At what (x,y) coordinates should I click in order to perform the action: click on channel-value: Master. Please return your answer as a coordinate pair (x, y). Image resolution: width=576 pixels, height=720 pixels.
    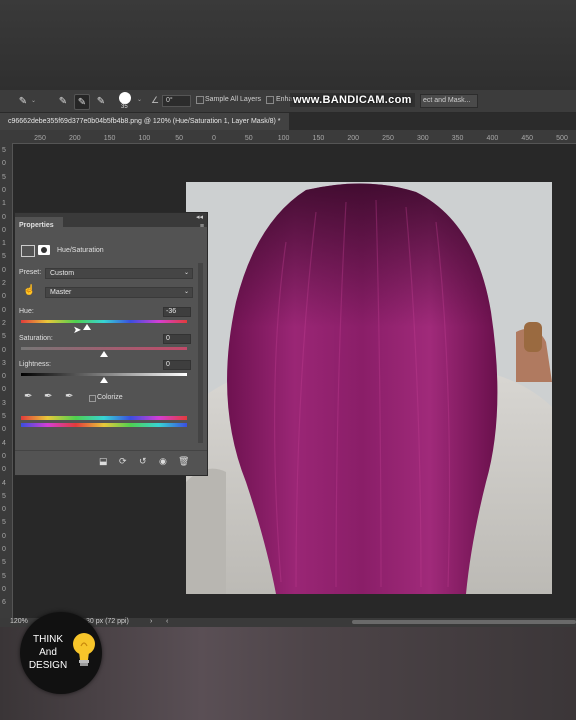
    Looking at the image, I should click on (61, 292).